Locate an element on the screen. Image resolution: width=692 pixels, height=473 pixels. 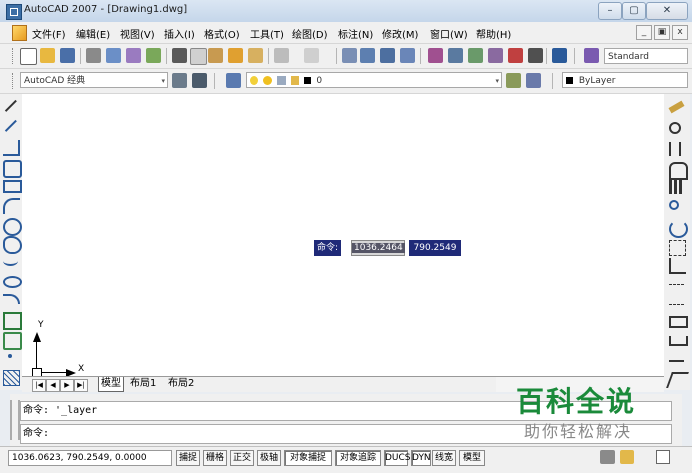
cut-icon is located at coordinates (179, 55).